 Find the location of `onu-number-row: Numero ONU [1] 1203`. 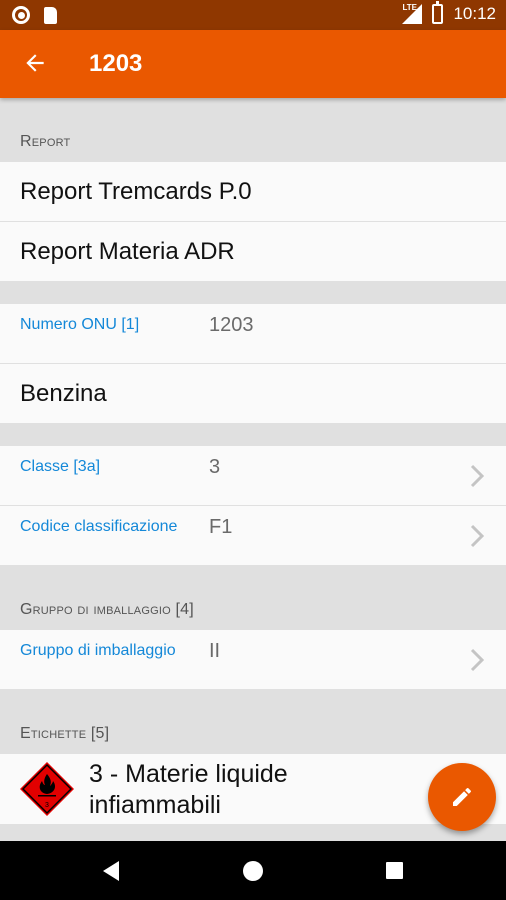

onu-number-row: Numero ONU [1] 1203 is located at coordinates (253, 334).